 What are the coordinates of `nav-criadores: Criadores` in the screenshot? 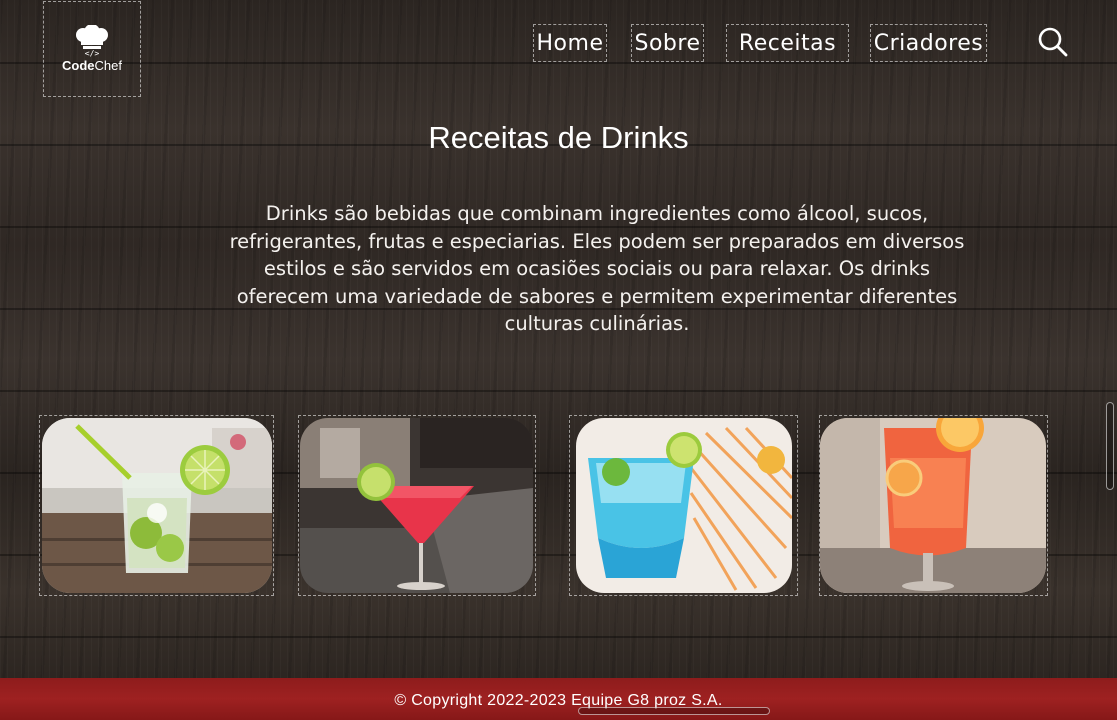 It's located at (928, 43).